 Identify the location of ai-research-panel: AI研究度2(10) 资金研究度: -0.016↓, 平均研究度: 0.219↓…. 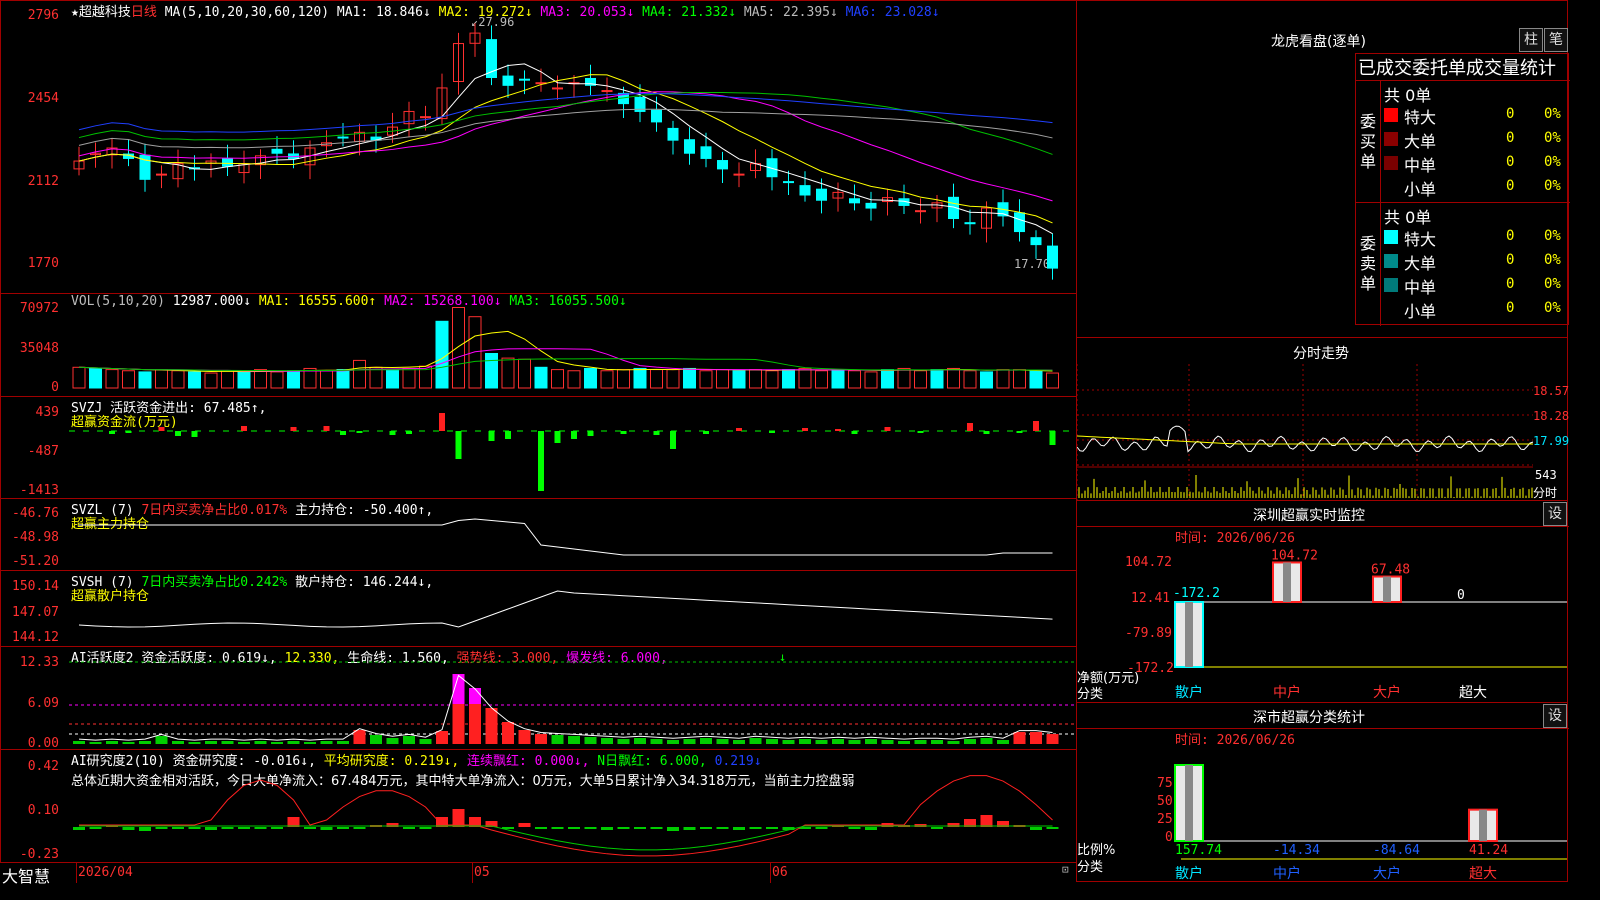
(538, 806).